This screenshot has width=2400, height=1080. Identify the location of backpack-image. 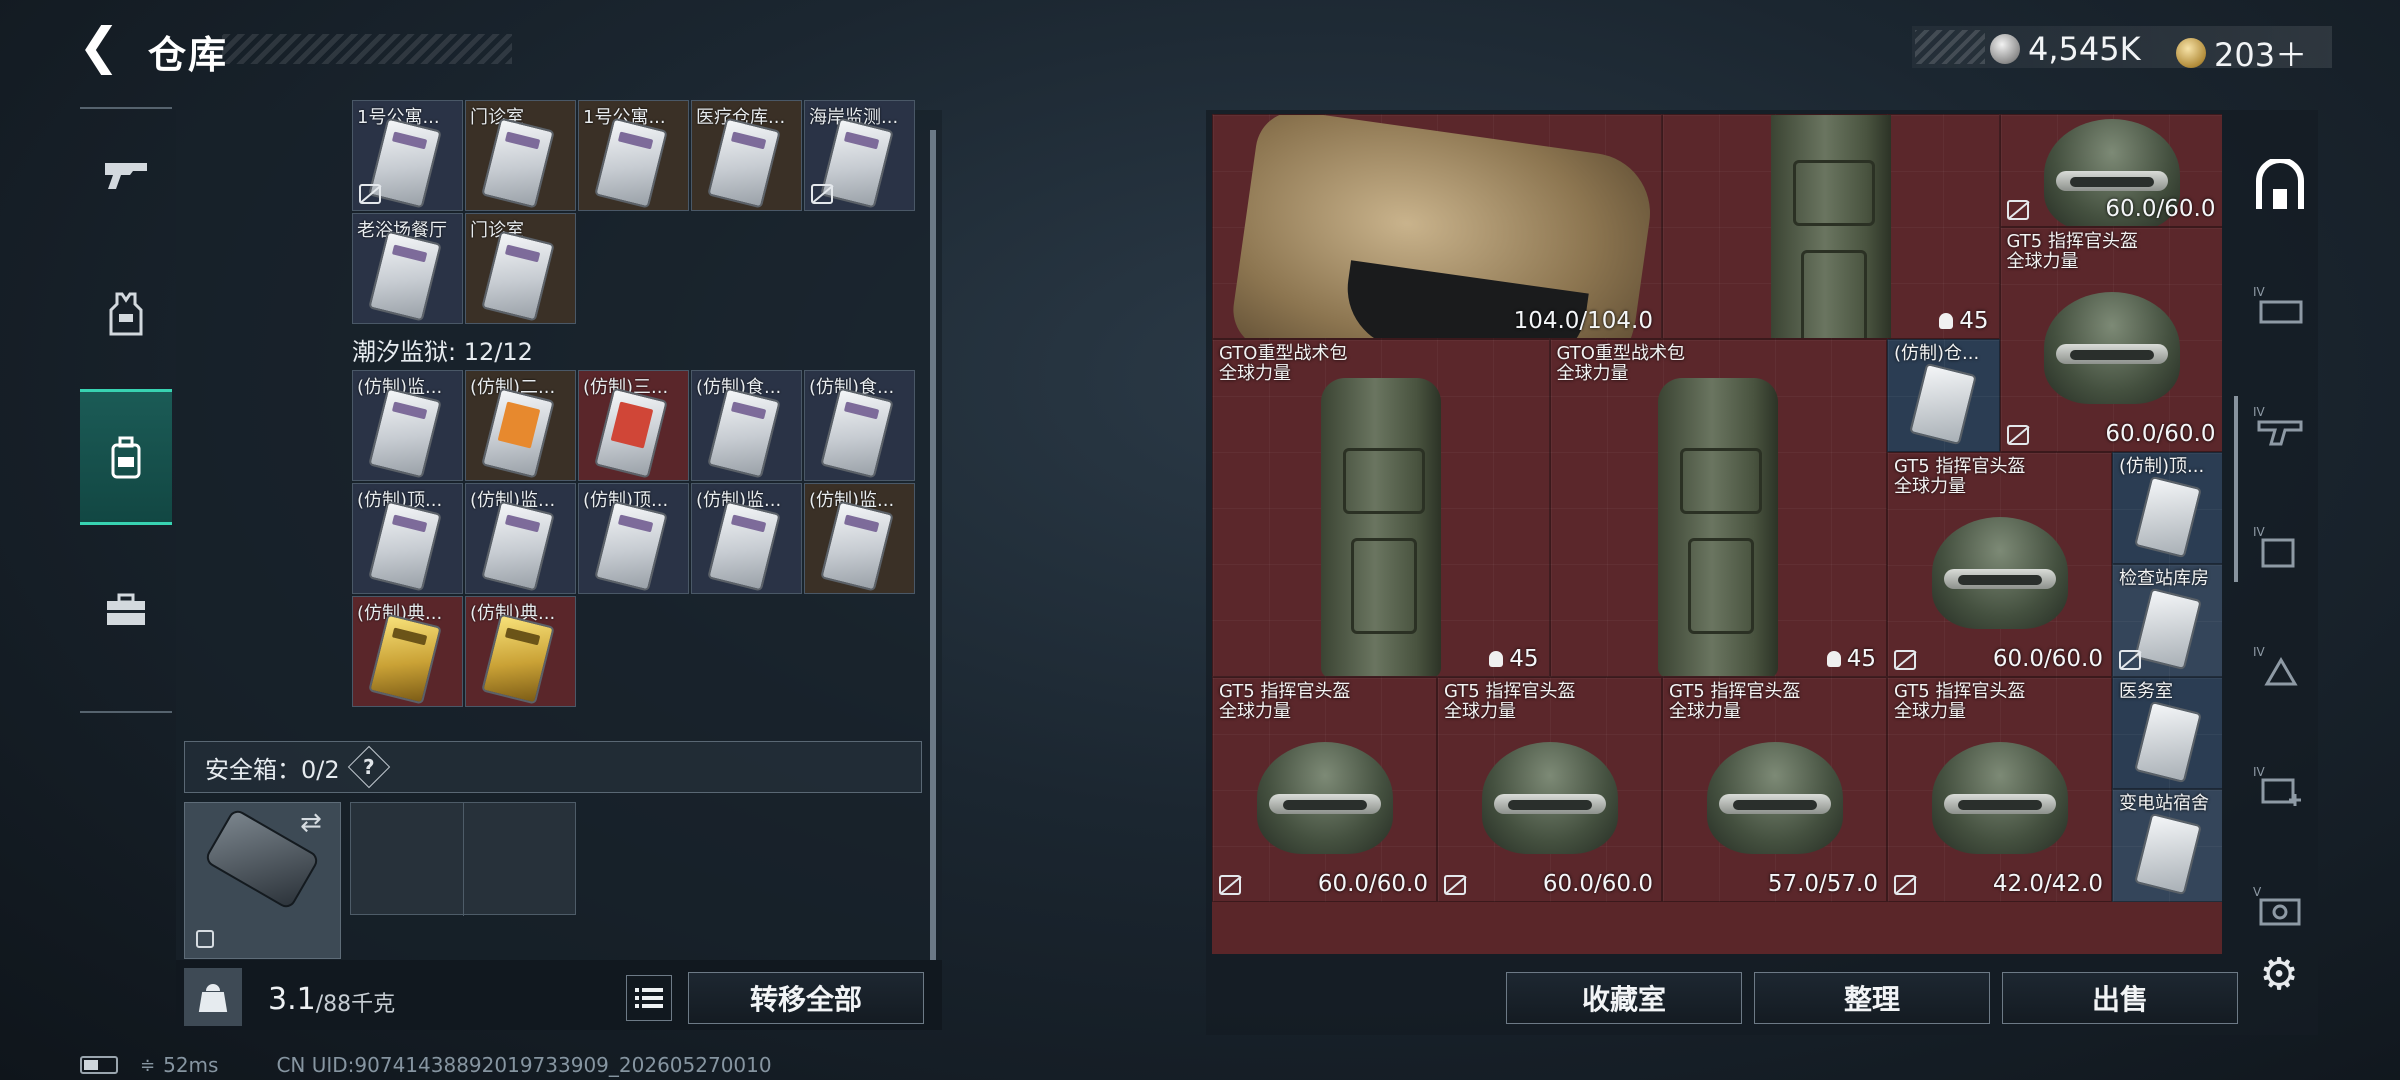
(1830, 226).